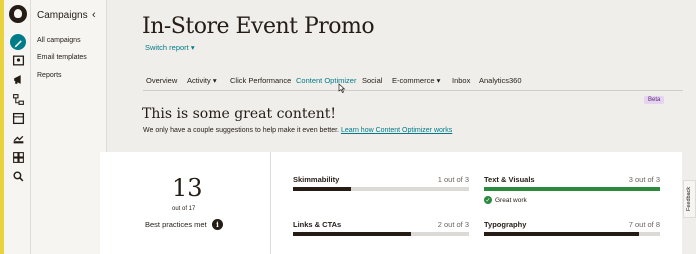 The height and width of the screenshot is (254, 696). Describe the element at coordinates (18, 99) in the screenshot. I see `automations-icon` at that location.